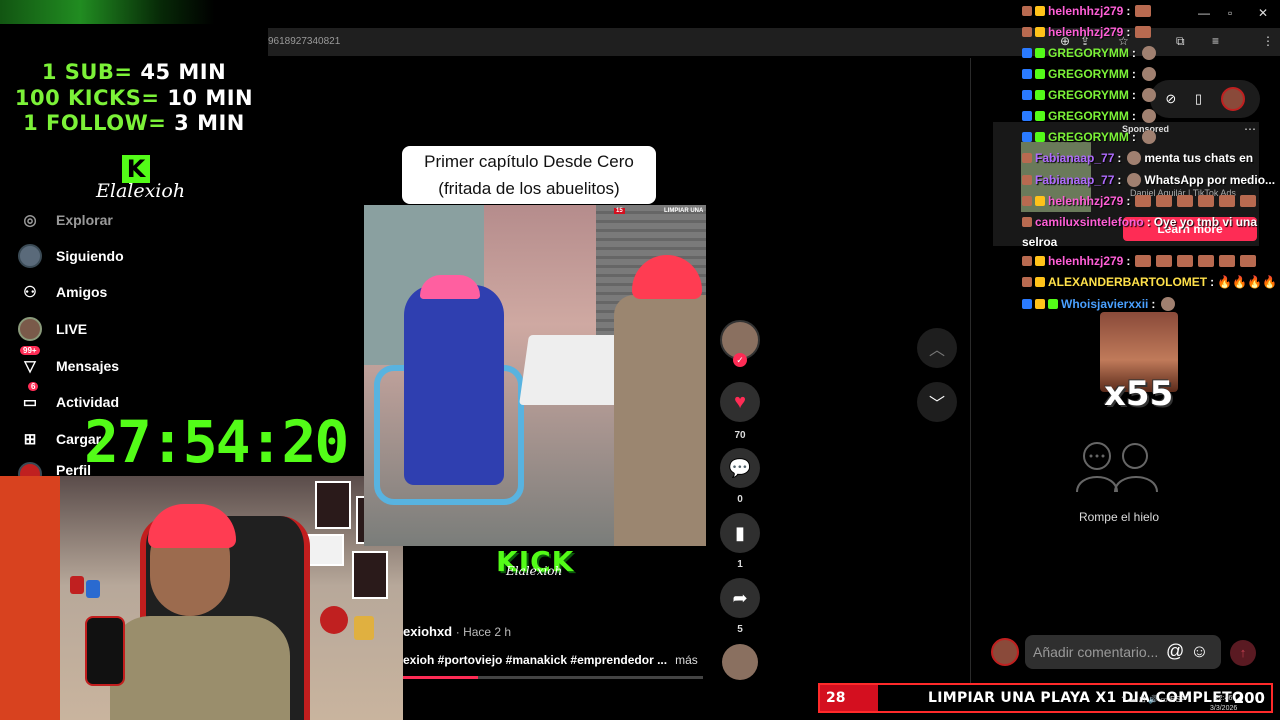  I want to click on chat-message: selroa, so click(1039, 242).